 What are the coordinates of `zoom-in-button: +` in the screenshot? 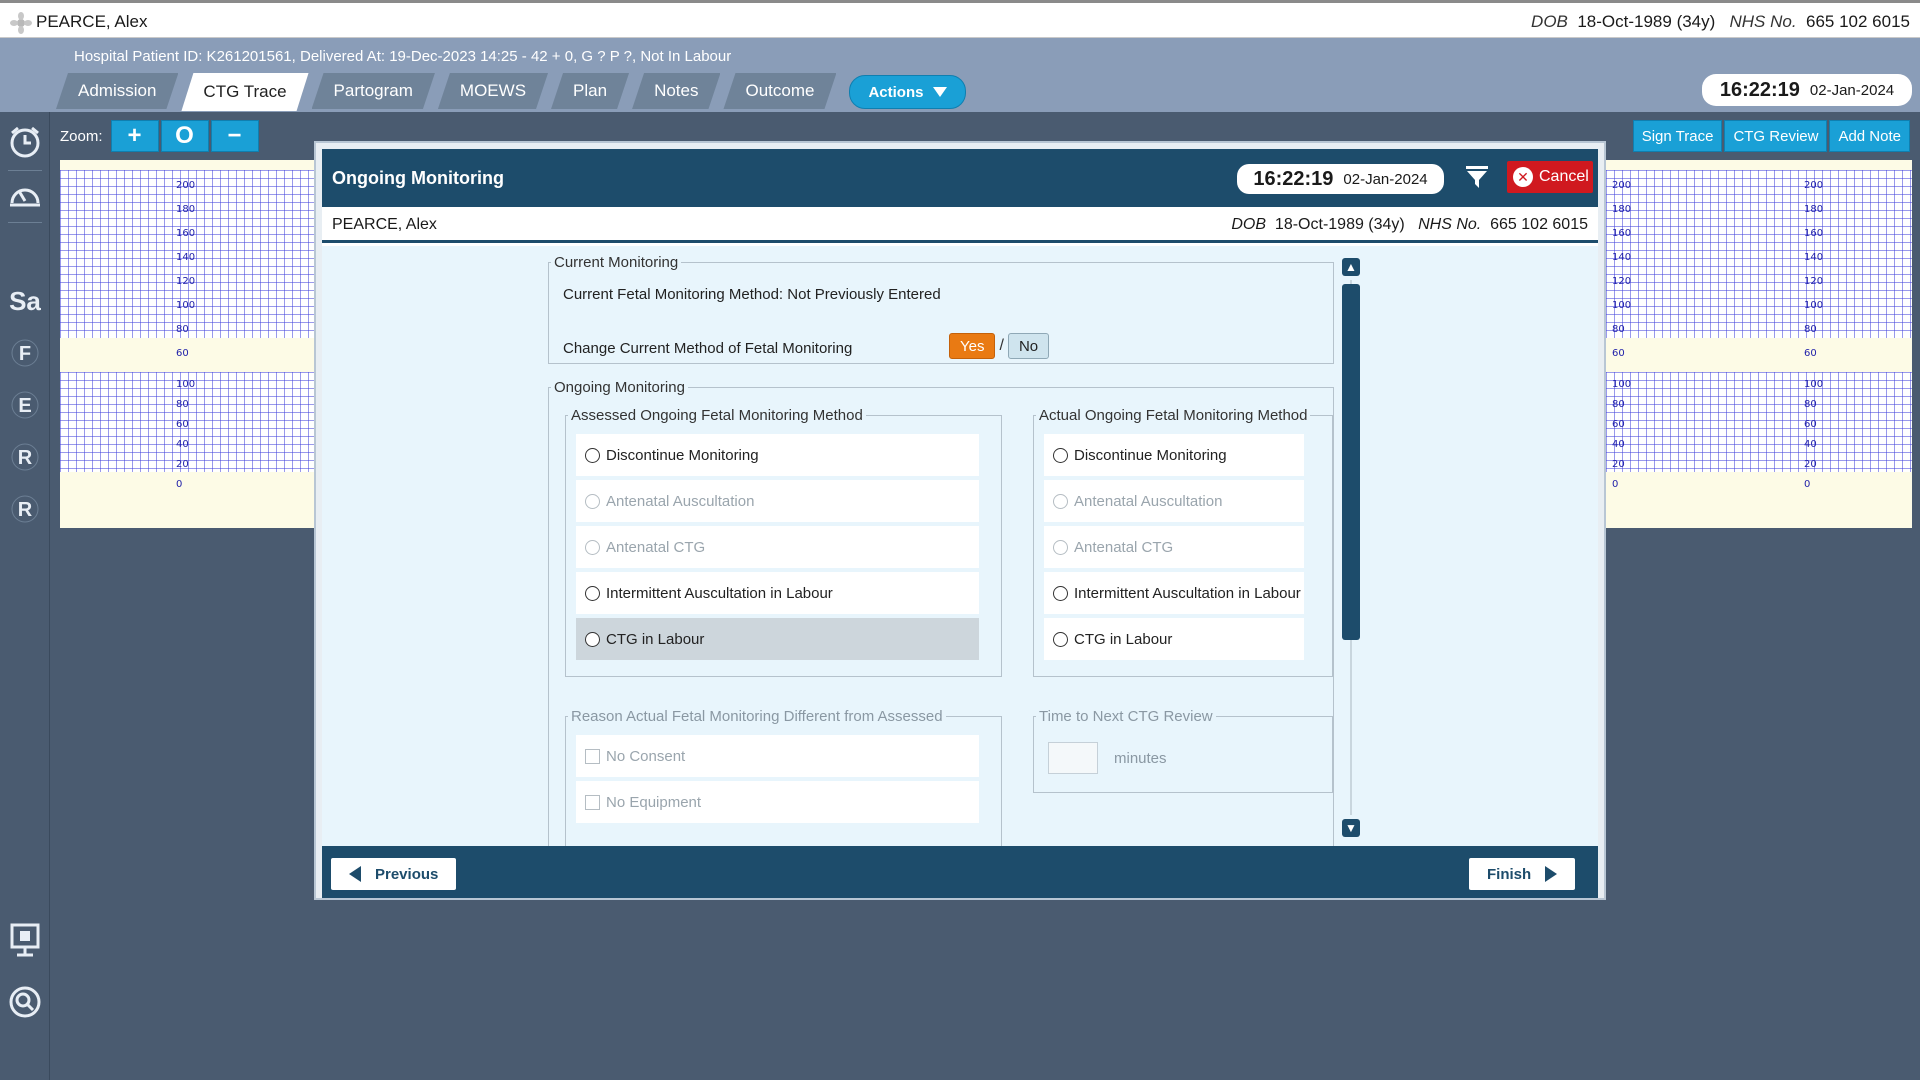 It's located at (134, 136).